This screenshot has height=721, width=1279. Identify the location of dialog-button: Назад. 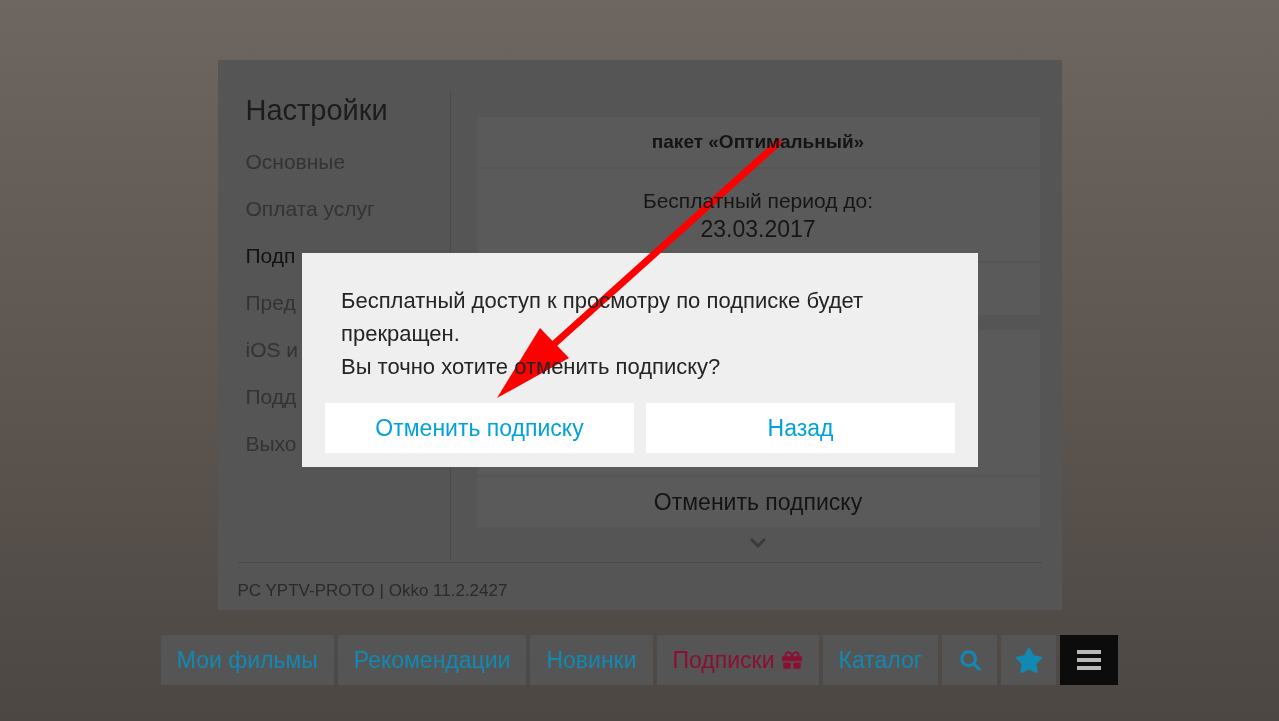
(800, 428).